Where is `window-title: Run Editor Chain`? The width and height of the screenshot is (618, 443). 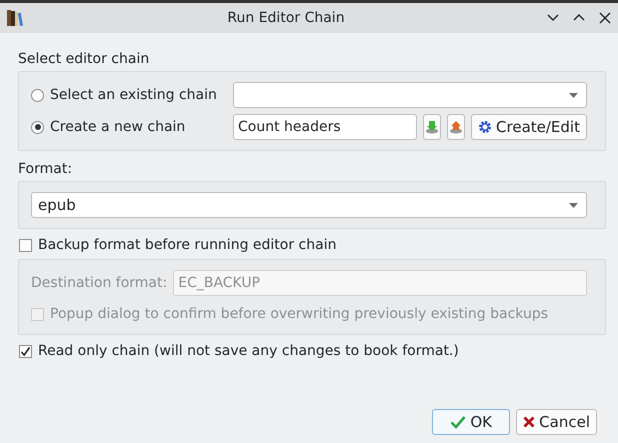 window-title: Run Editor Chain is located at coordinates (286, 18).